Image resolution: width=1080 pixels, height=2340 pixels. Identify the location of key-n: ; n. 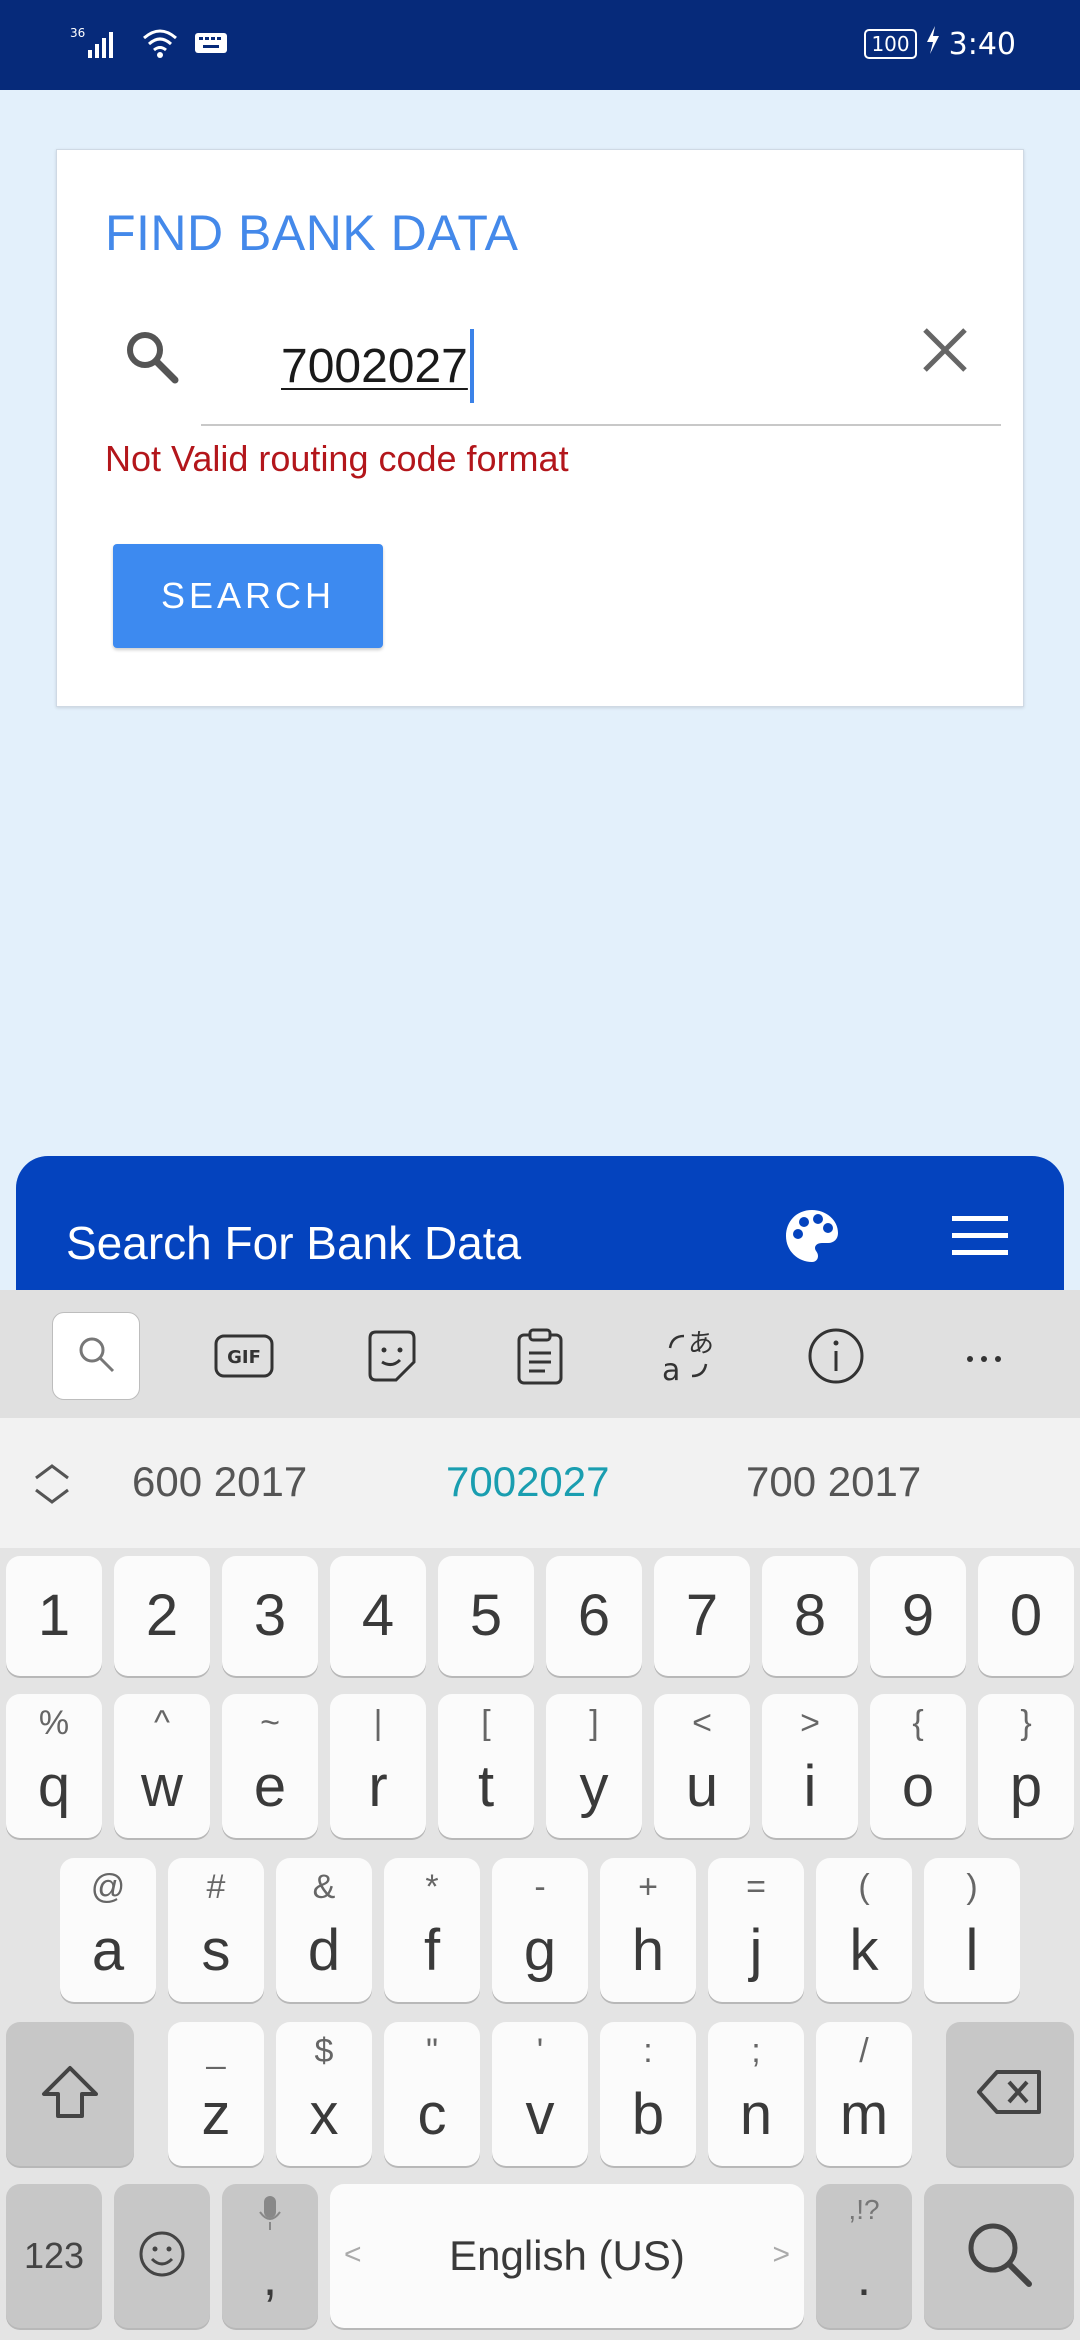
(756, 2094).